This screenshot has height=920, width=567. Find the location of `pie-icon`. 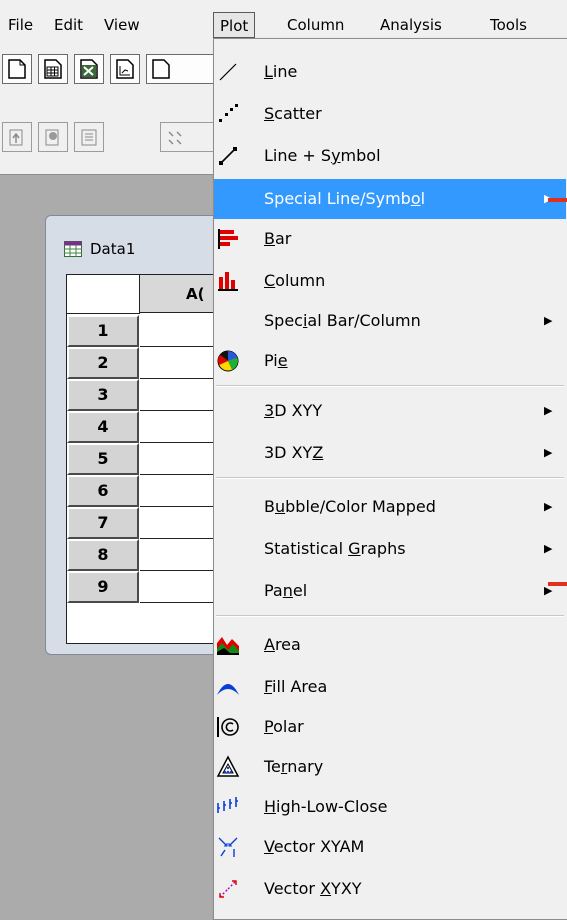

pie-icon is located at coordinates (228, 361).